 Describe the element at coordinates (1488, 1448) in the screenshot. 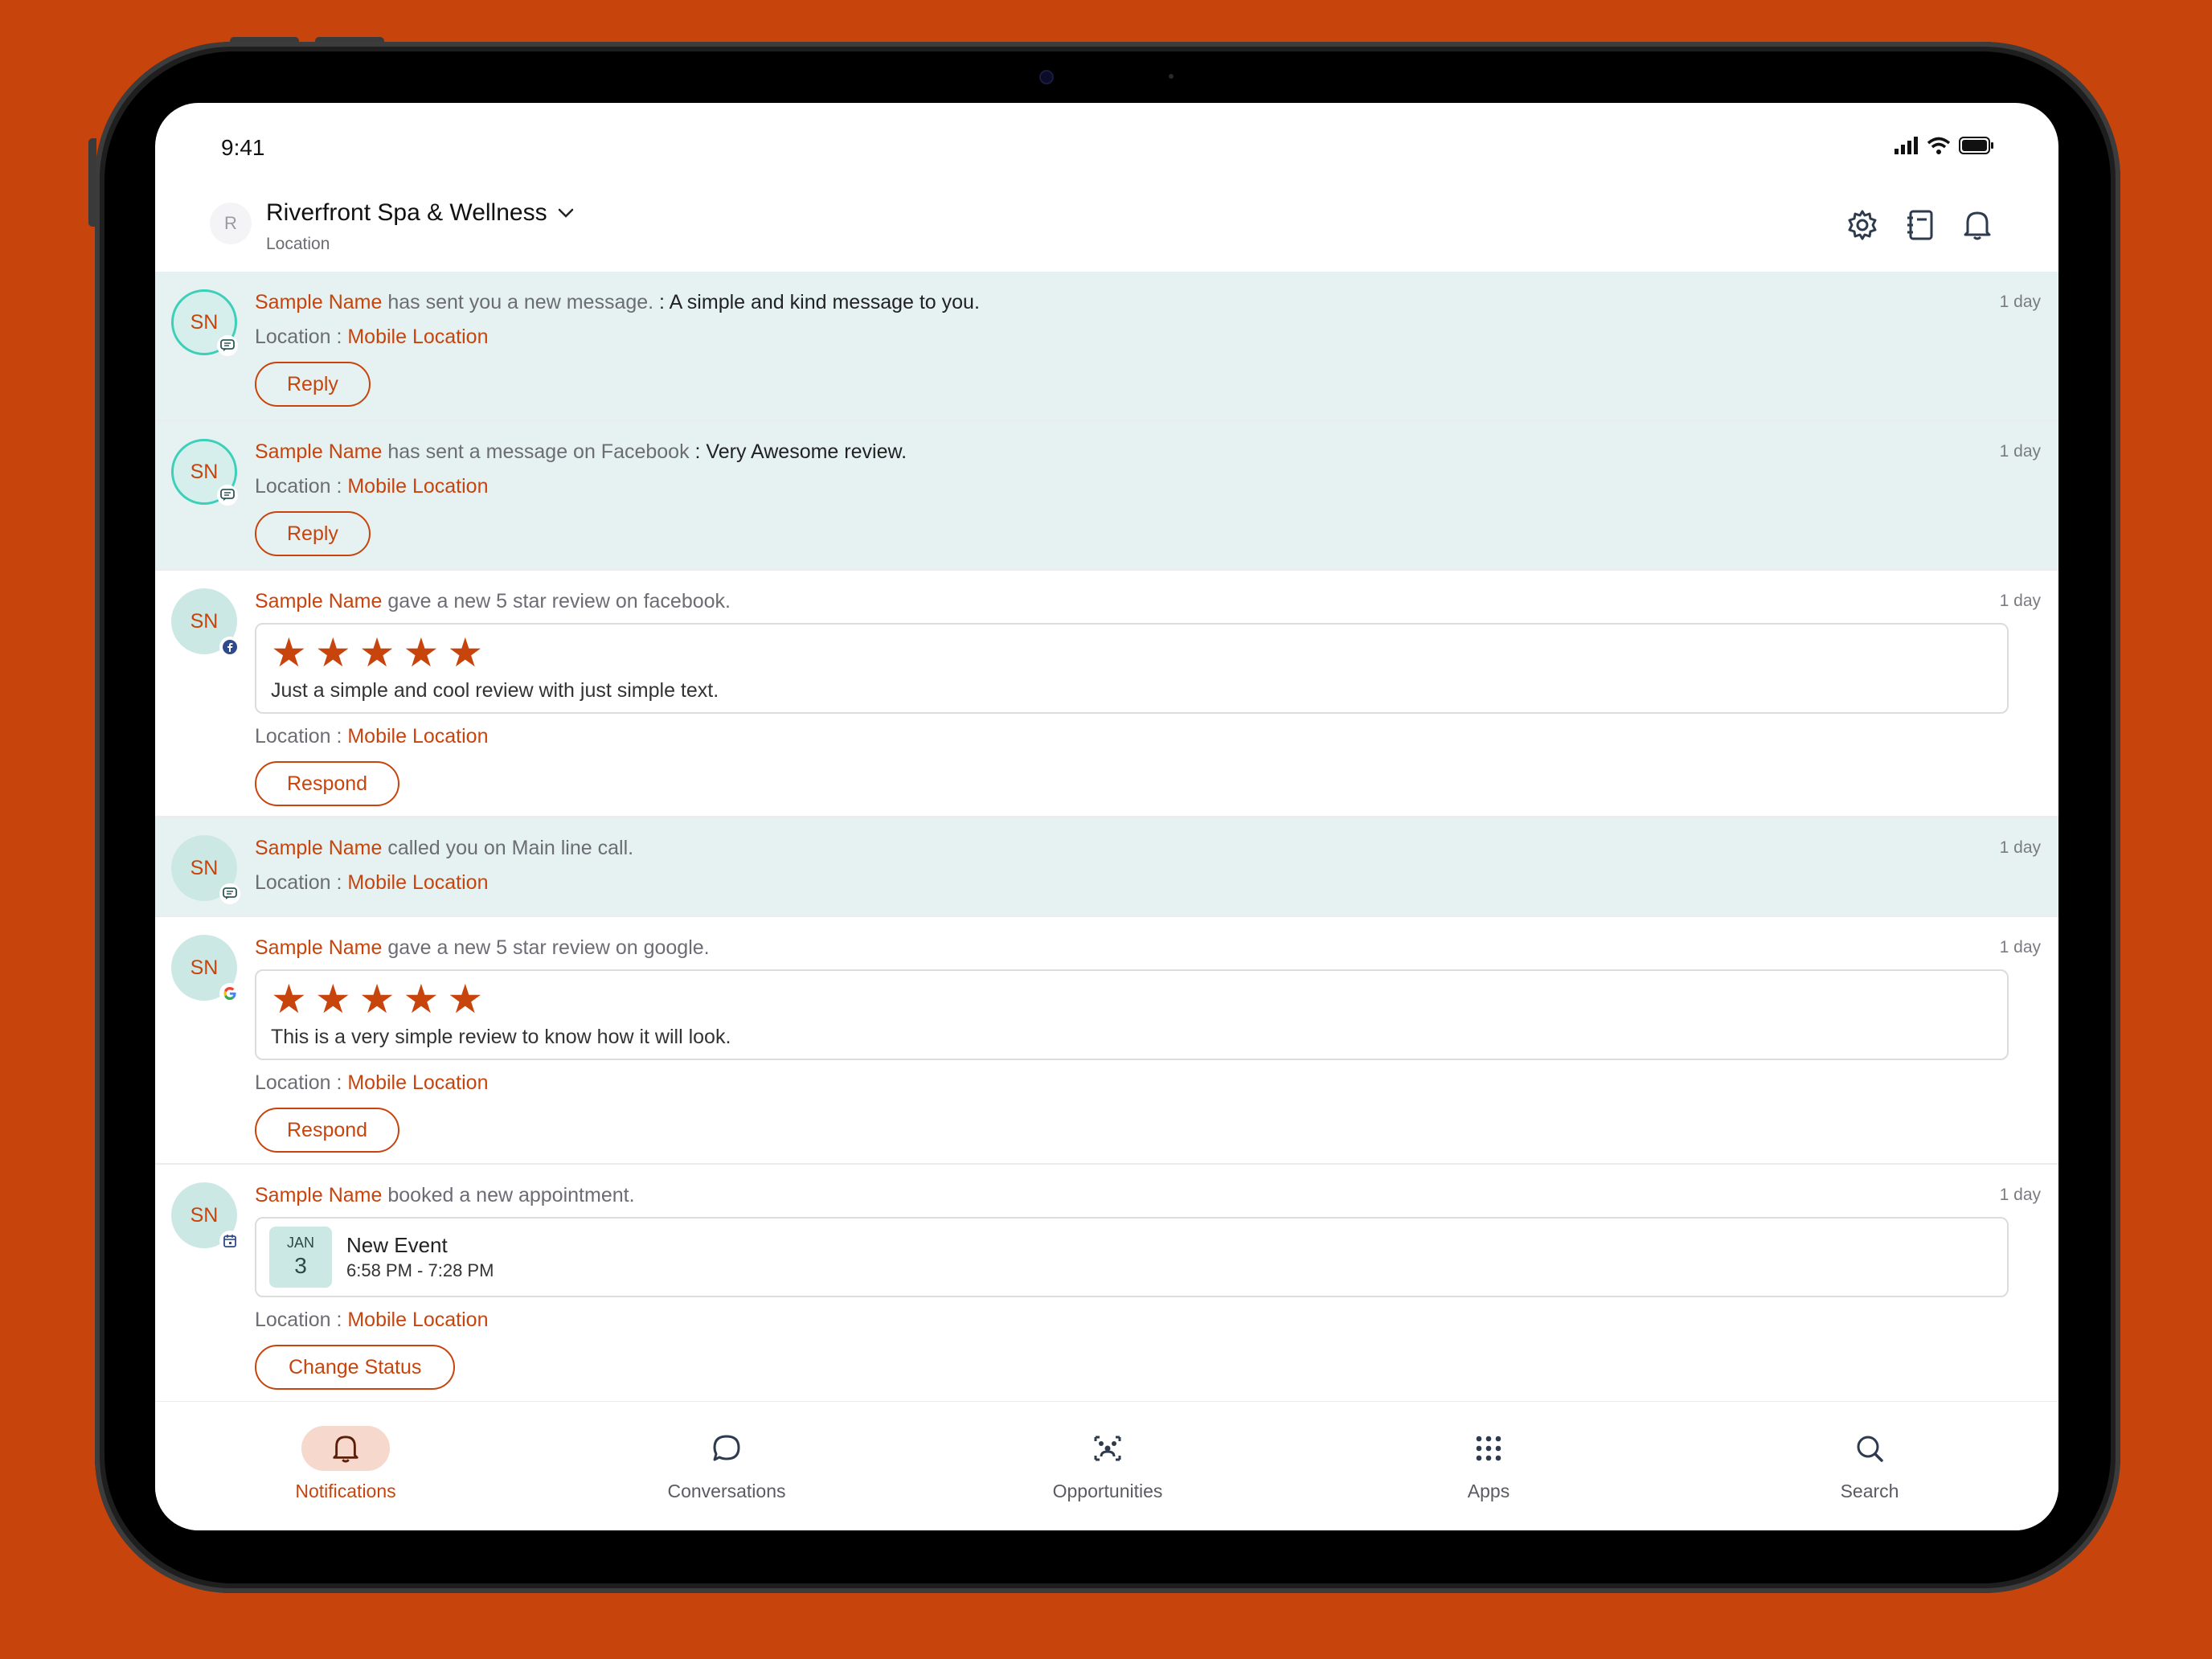

I see `apps-grid-icon` at that location.